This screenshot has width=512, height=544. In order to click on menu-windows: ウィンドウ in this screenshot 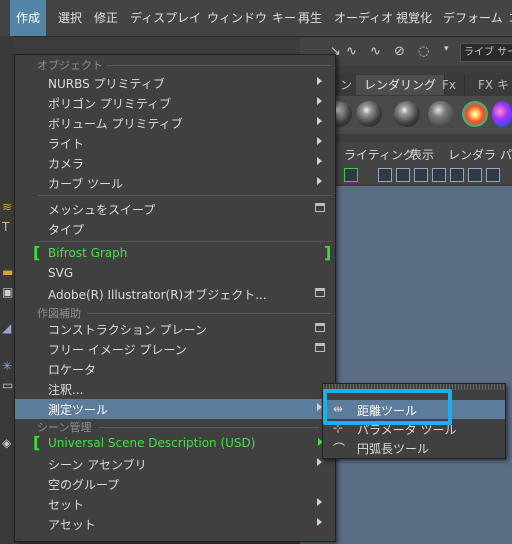, I will do `click(237, 18)`.